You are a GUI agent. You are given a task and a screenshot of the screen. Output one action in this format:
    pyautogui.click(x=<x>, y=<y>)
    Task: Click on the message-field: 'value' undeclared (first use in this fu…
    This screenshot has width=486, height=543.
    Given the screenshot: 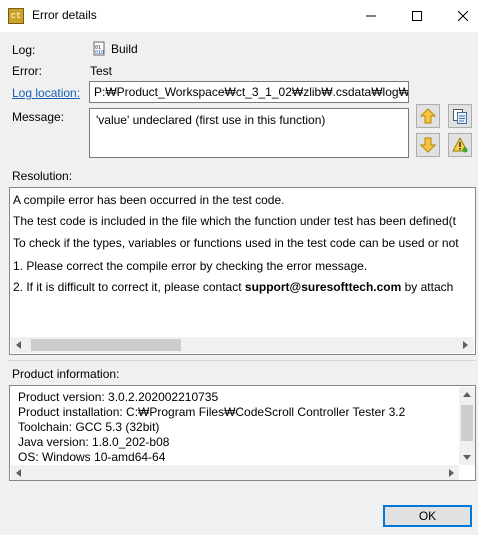 What is the action you would take?
    pyautogui.click(x=249, y=133)
    